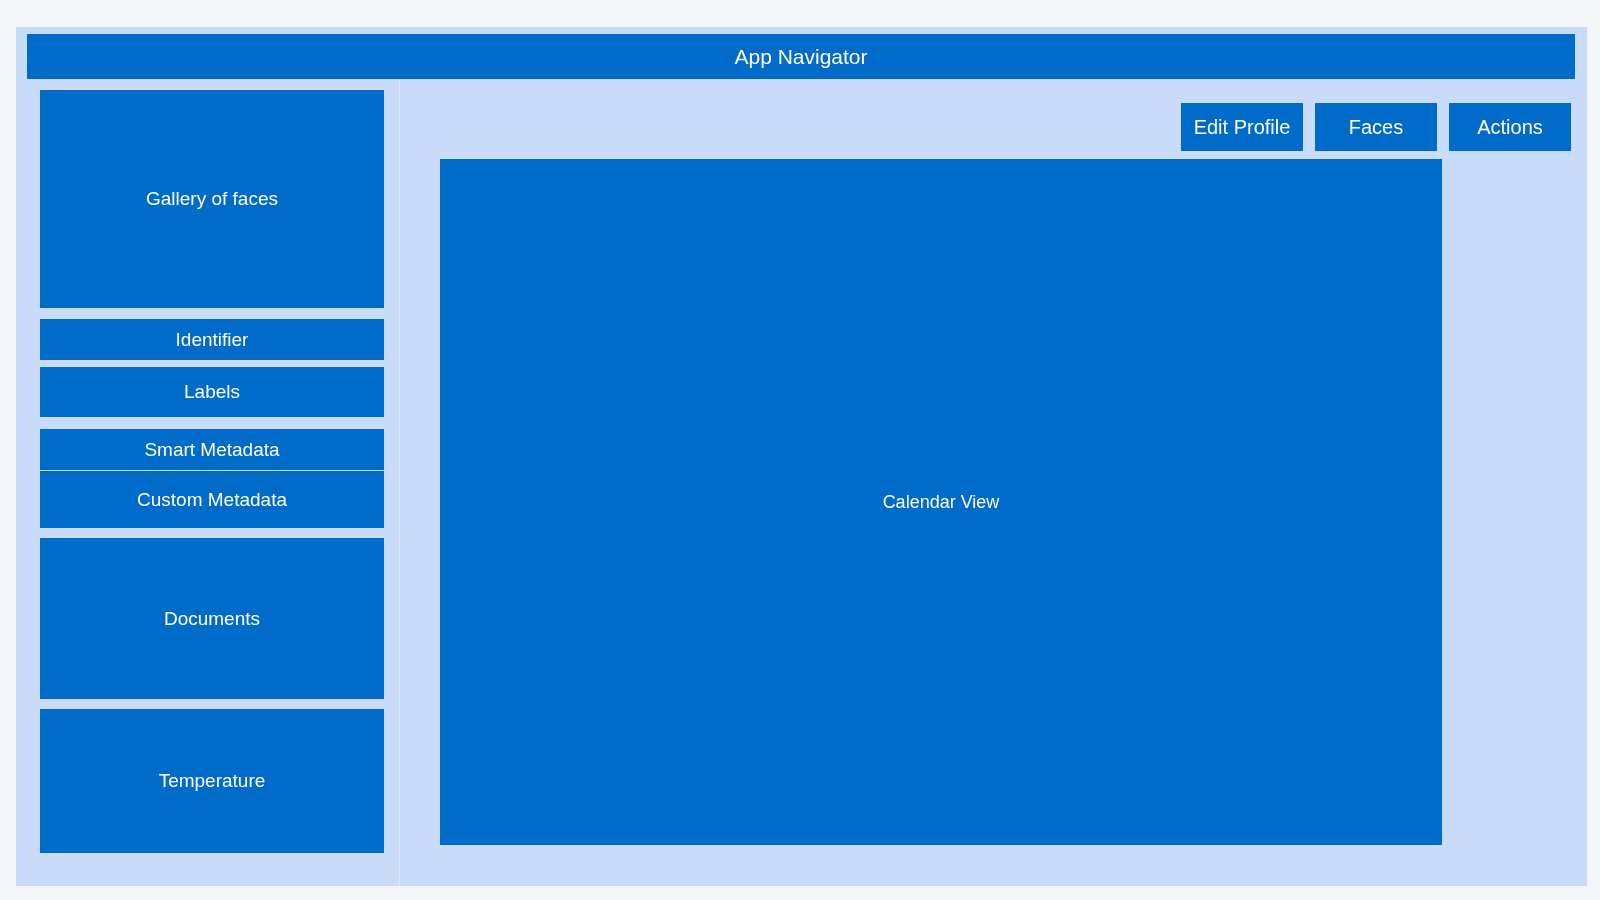 Image resolution: width=1600 pixels, height=900 pixels. I want to click on sidebar-panel: Documents, so click(212, 618).